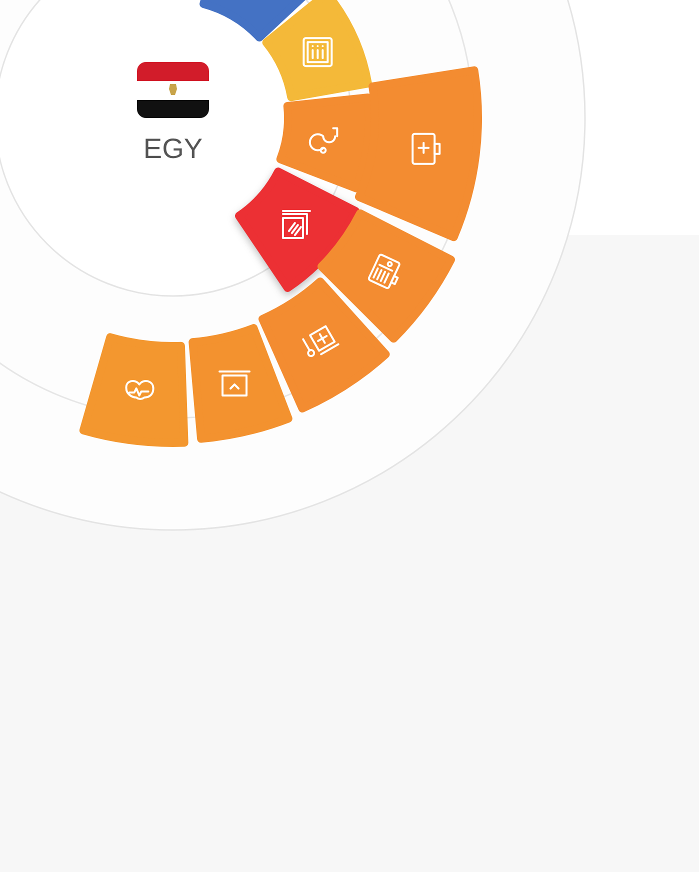  I want to click on document-stack-icon, so click(296, 225).